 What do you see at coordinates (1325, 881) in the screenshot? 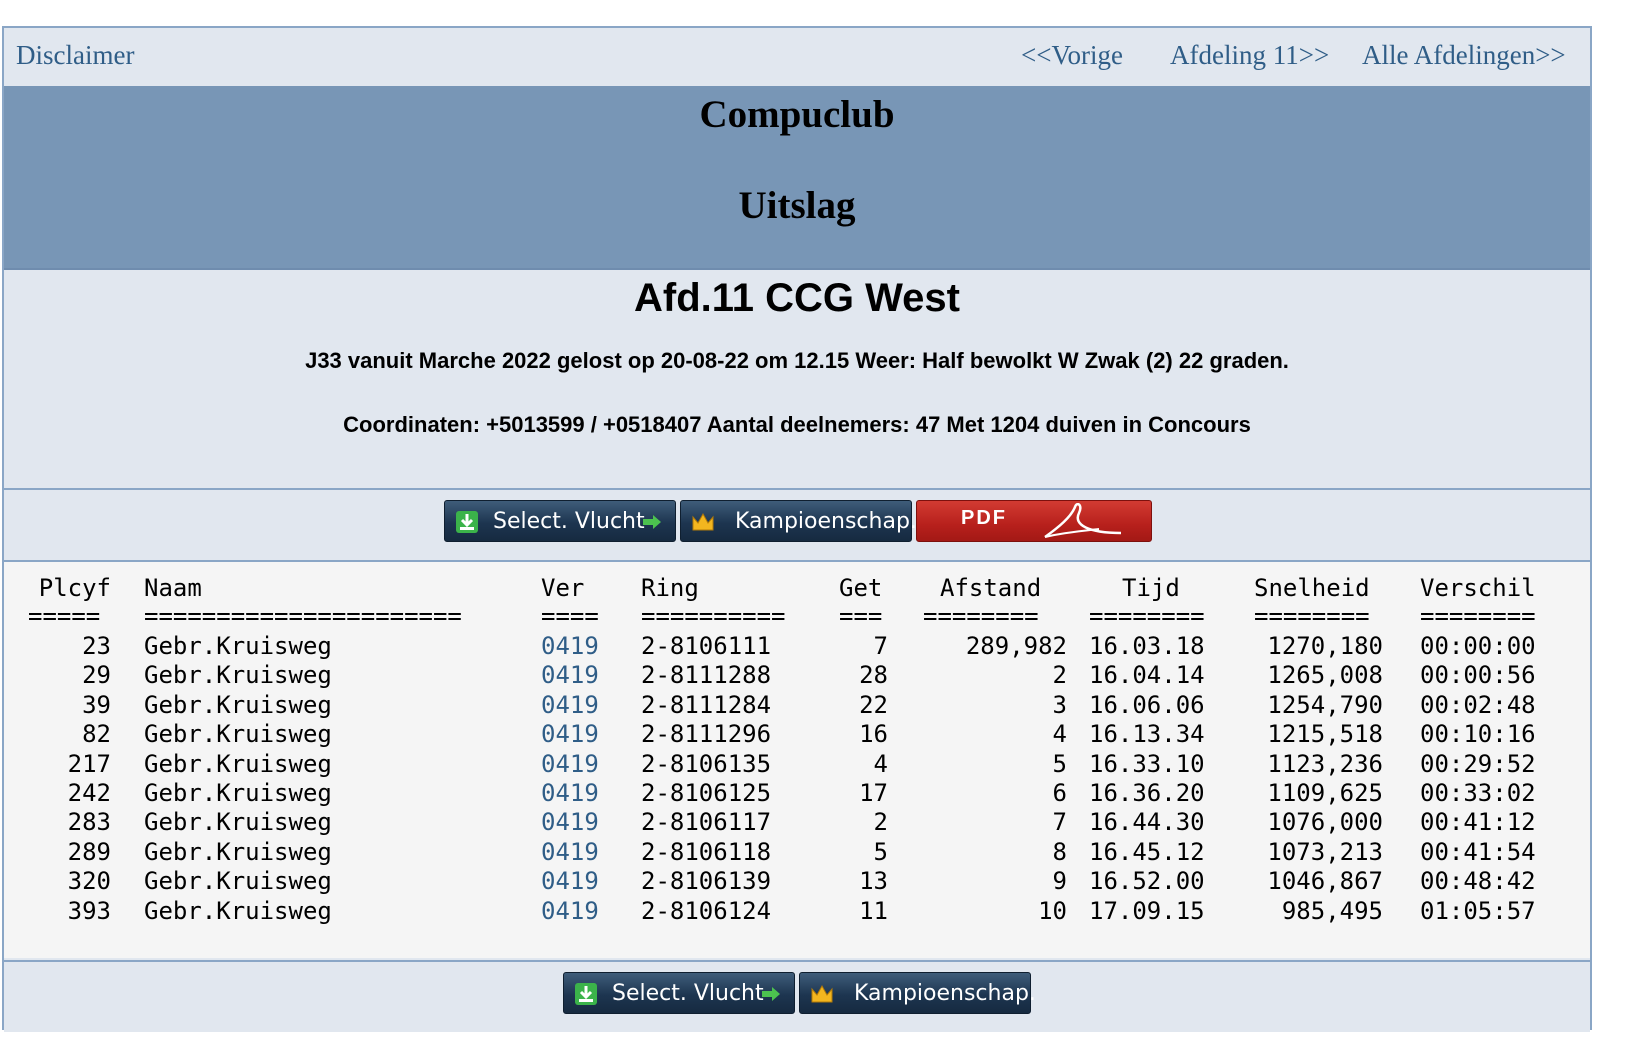
I see `cell-snelheid: 1046,867` at bounding box center [1325, 881].